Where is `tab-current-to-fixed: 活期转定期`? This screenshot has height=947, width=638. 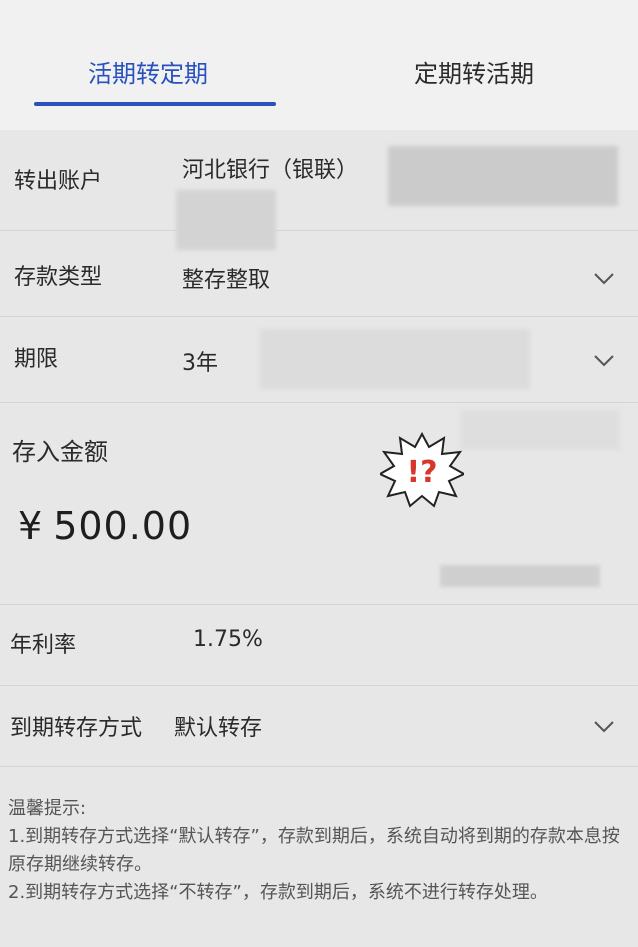
tab-current-to-fixed: 活期转定期 is located at coordinates (148, 71).